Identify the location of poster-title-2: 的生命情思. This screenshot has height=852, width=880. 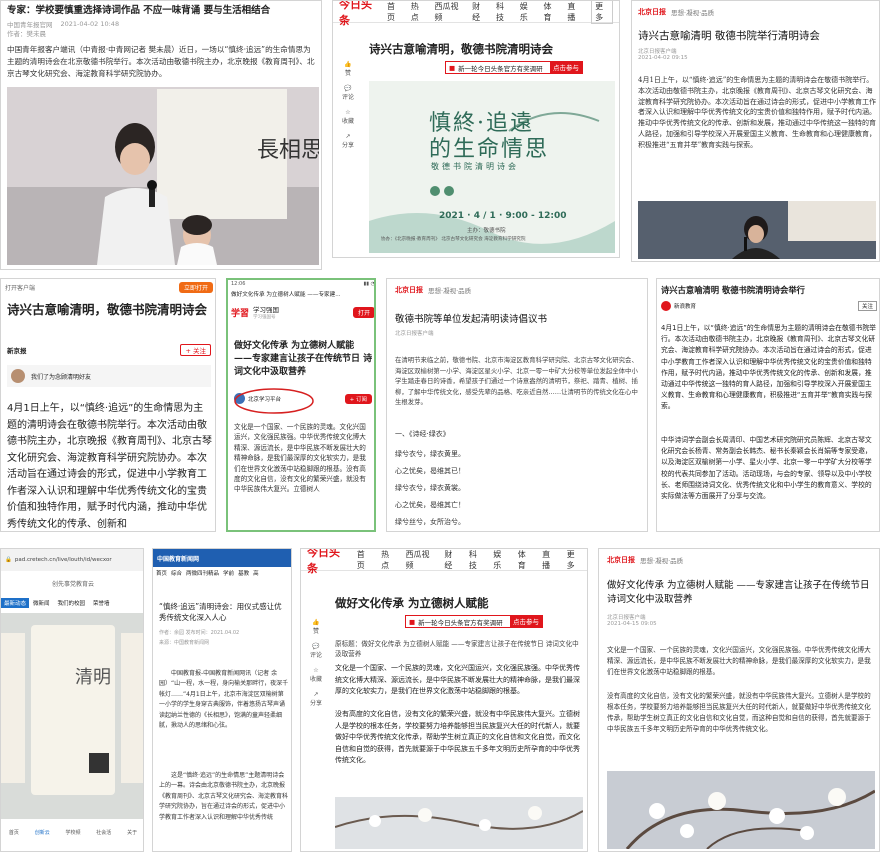
(489, 149).